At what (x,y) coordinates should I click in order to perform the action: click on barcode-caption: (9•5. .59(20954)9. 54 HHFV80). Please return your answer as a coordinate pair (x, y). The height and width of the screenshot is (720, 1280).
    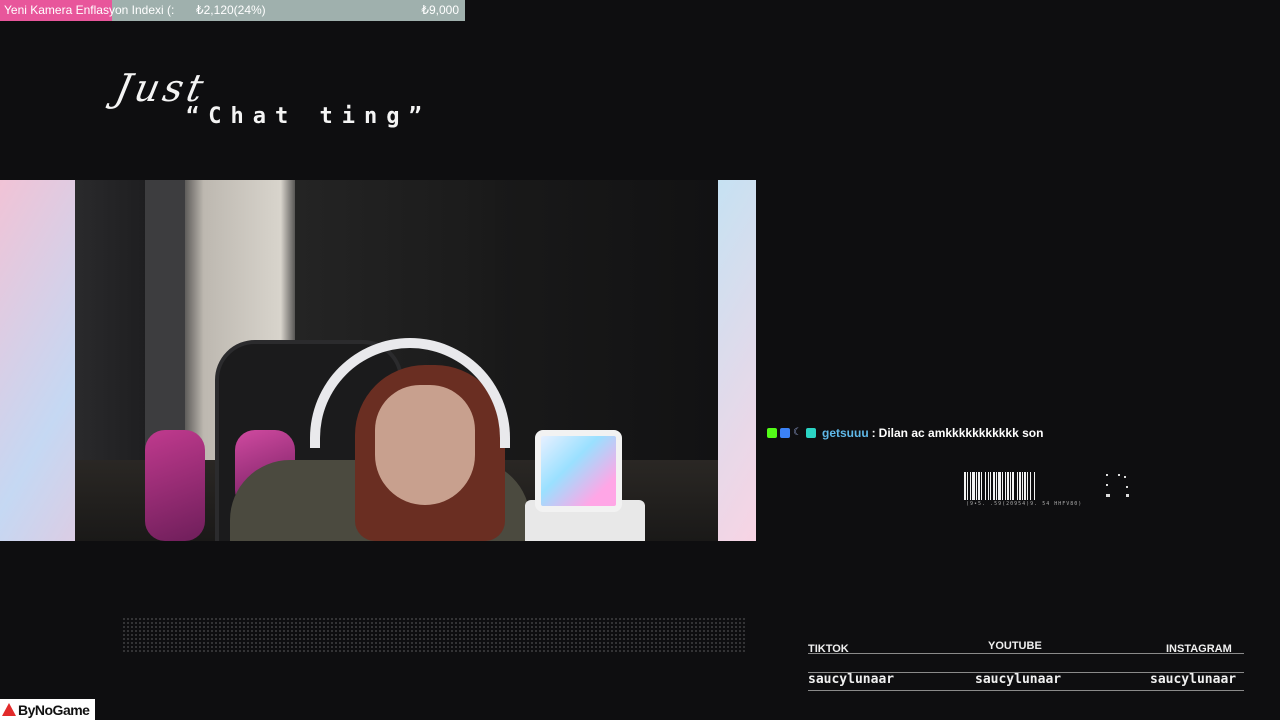
    Looking at the image, I should click on (1024, 504).